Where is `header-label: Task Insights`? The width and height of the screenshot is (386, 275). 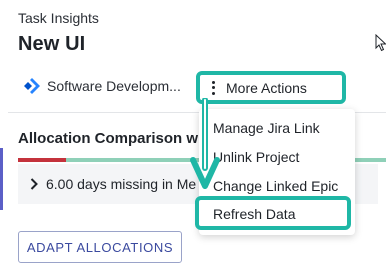
header-label: Task Insights is located at coordinates (58, 18).